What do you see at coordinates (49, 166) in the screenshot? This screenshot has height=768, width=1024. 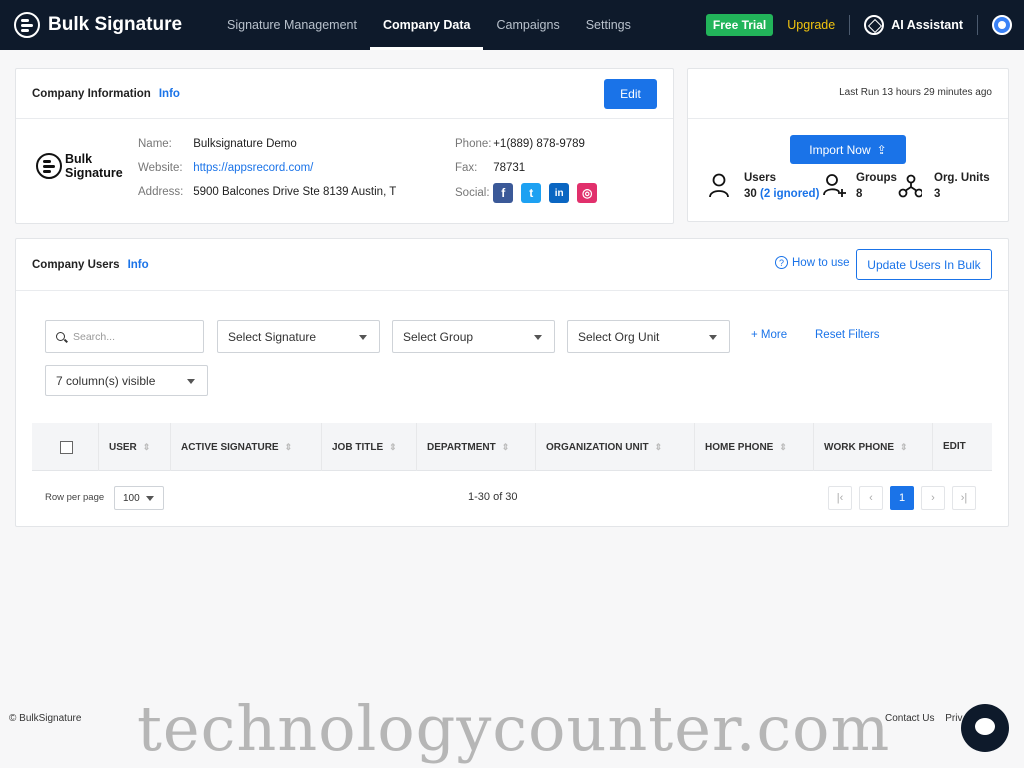 I see `company-logo-icon` at bounding box center [49, 166].